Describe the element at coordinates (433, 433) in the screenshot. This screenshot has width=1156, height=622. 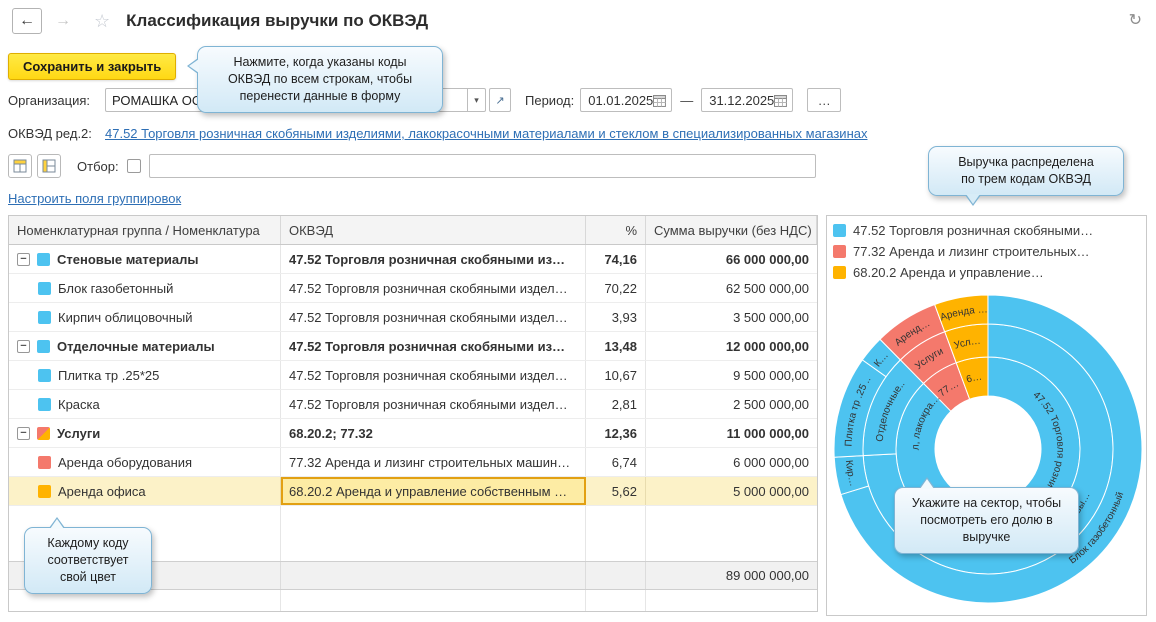
I see `okved-cell: 68.20.2; 77.32` at that location.